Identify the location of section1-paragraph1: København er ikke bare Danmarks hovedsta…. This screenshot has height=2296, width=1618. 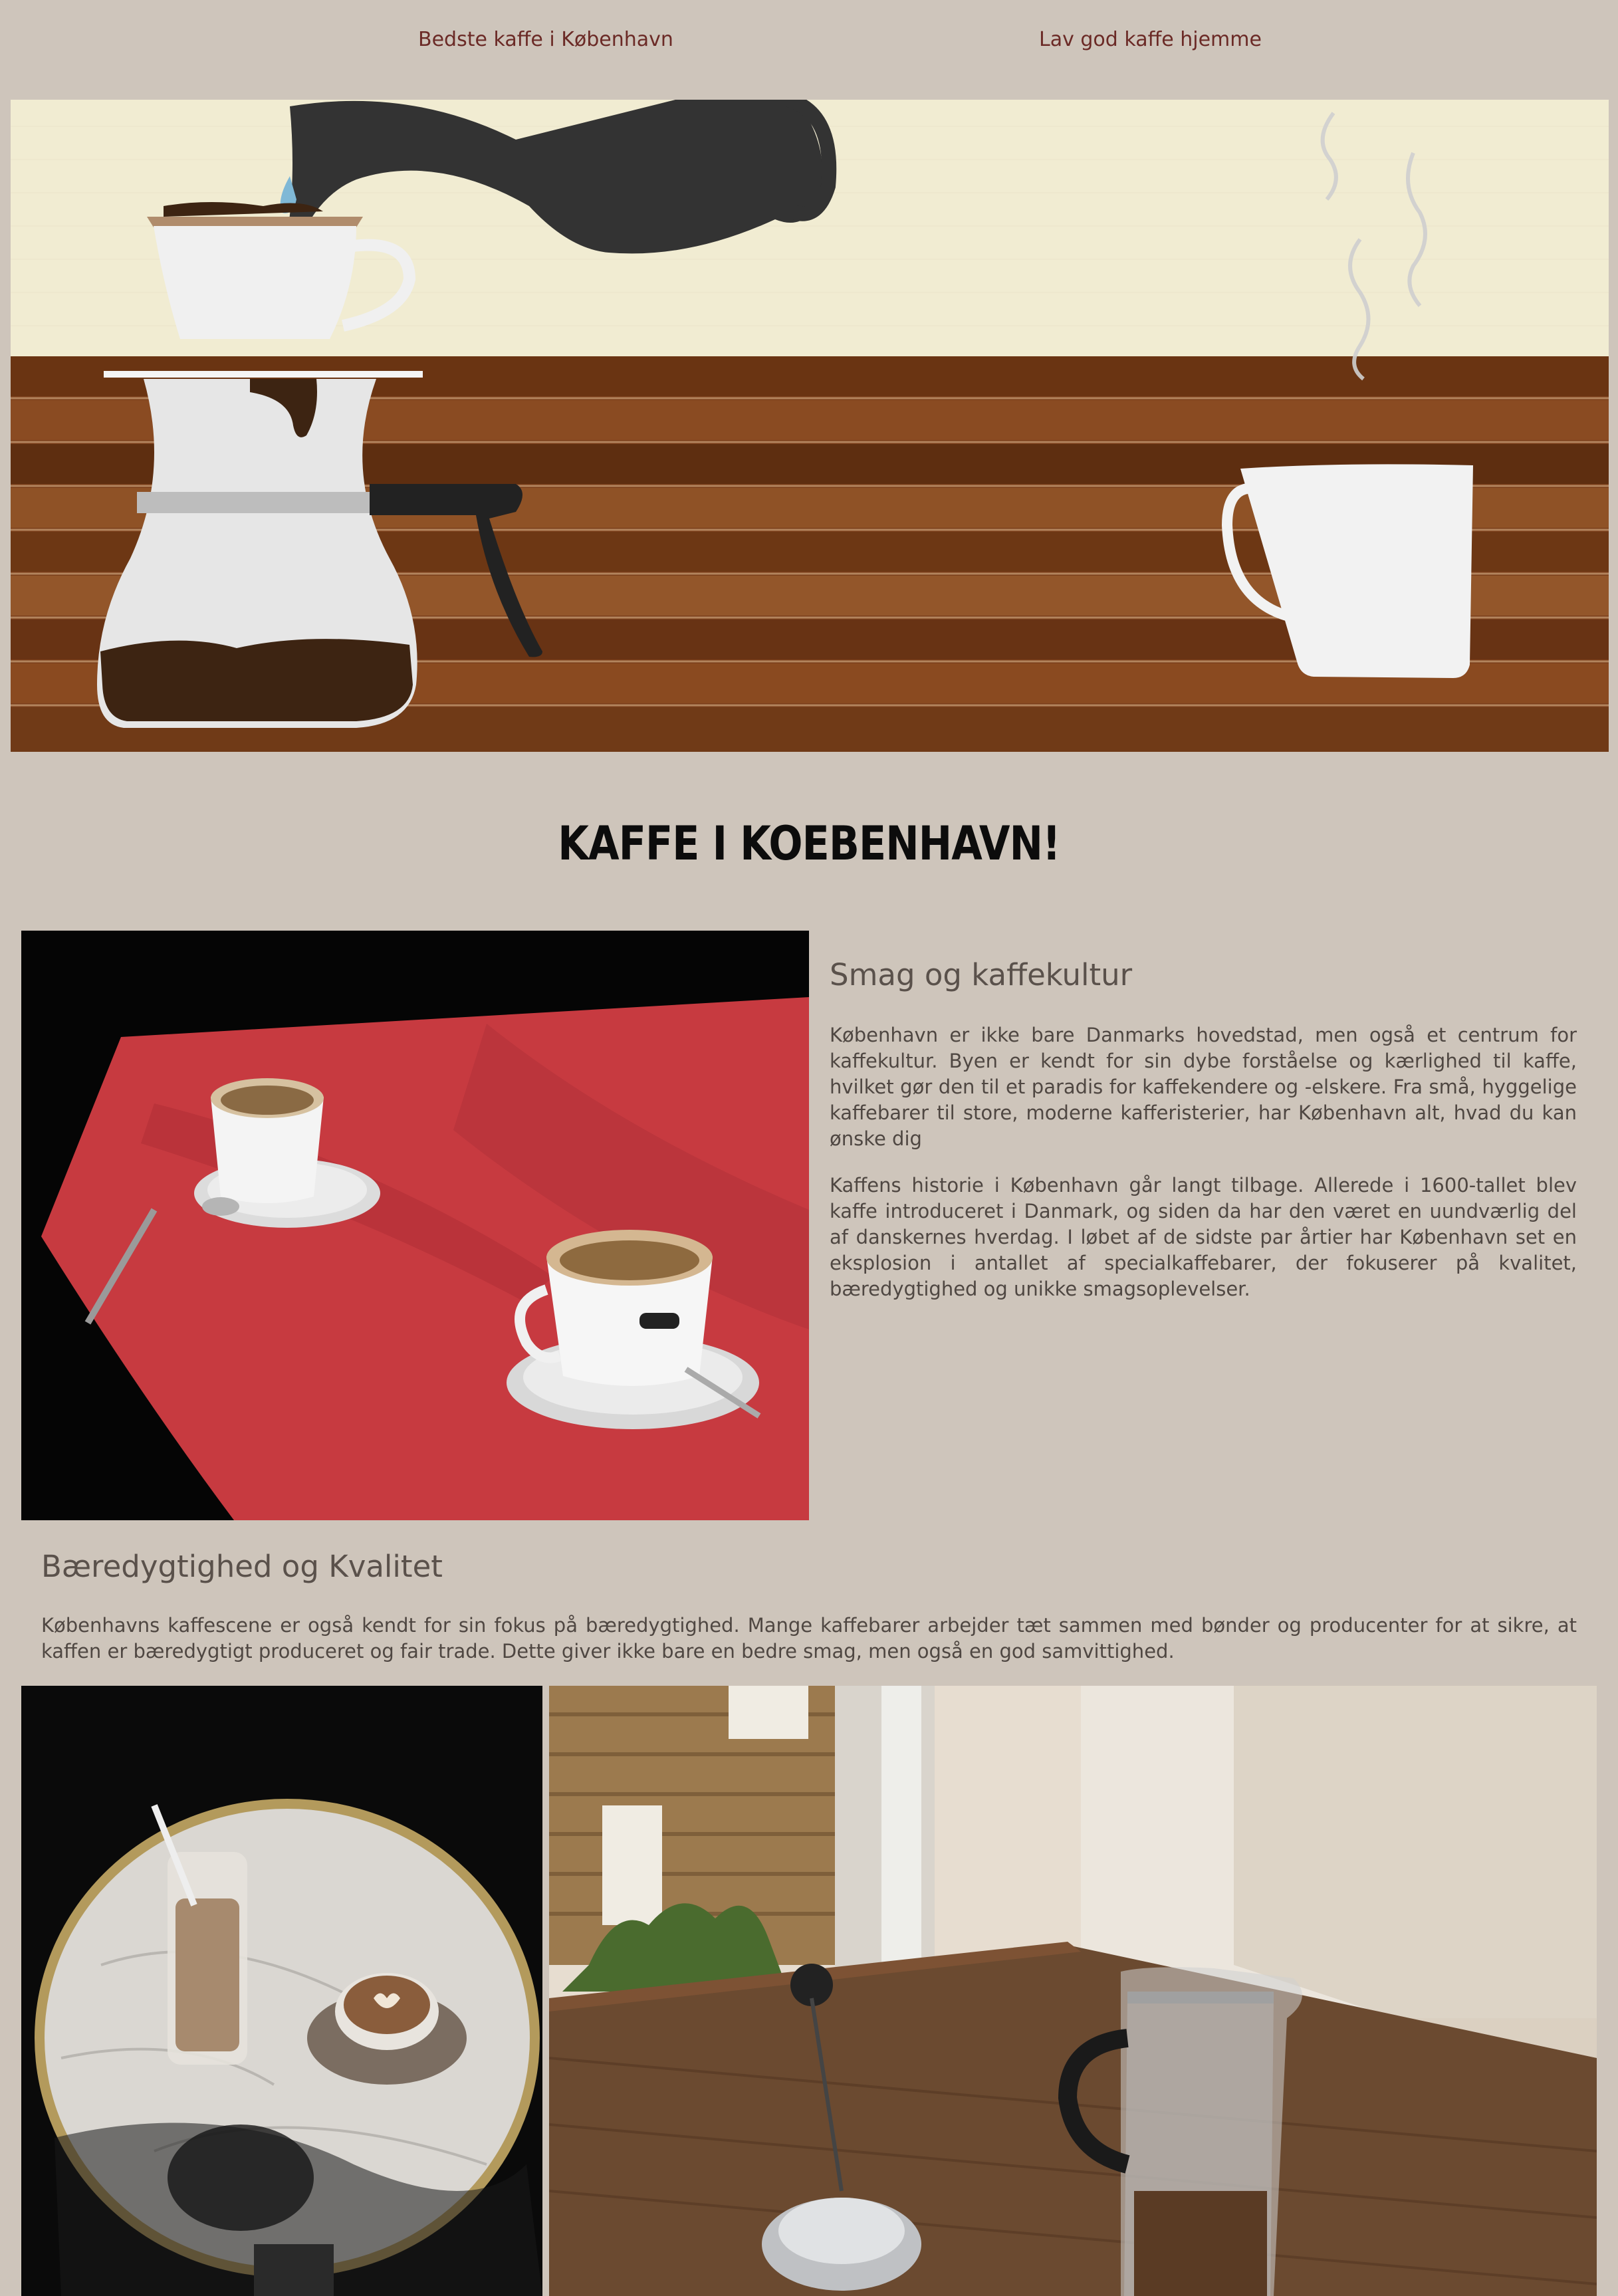
(1203, 1087).